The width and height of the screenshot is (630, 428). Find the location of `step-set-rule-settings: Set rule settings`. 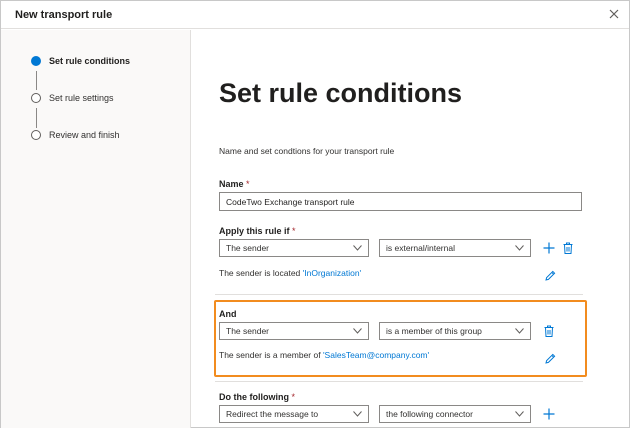

step-set-rule-settings: Set rule settings is located at coordinates (72, 98).